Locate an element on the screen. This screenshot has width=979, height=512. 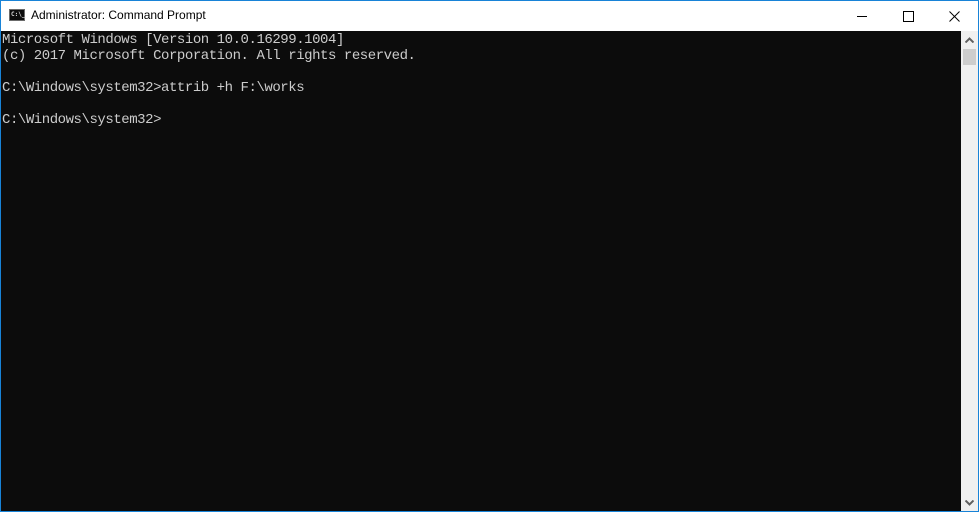
chevron-down-icon is located at coordinates (969, 502).